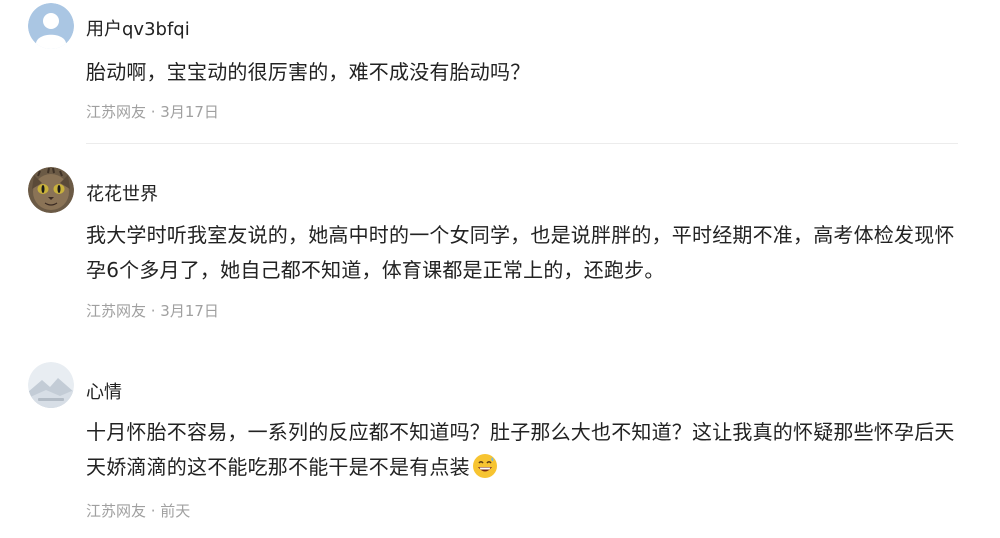 This screenshot has height=538, width=1000. I want to click on comment-text: 胎动啊，宝宝动的很厉害的，难不成没有胎动吗？, so click(308, 72).